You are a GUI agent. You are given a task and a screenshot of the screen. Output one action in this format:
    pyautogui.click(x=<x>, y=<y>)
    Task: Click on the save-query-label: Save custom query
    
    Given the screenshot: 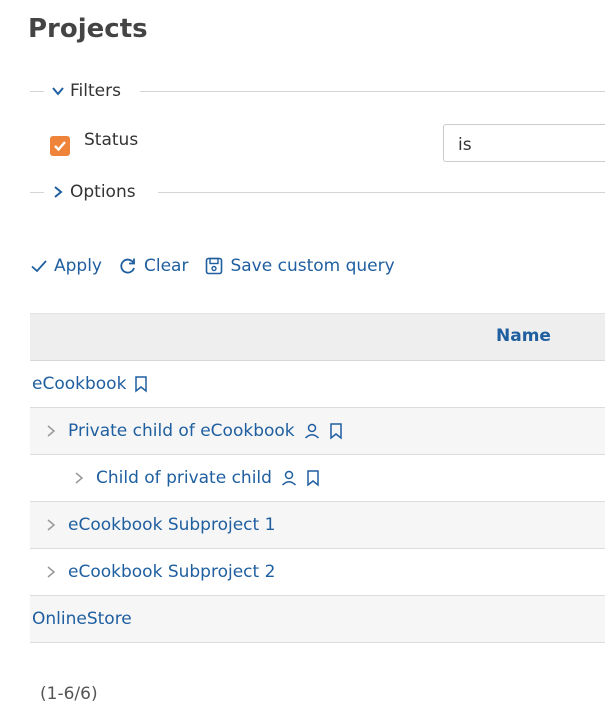 What is the action you would take?
    pyautogui.click(x=312, y=266)
    